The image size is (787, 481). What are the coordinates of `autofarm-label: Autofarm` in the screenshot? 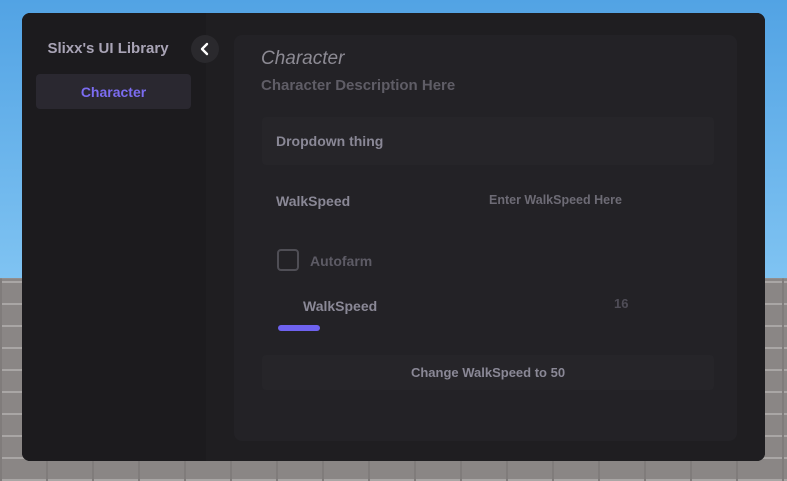 It's located at (341, 261).